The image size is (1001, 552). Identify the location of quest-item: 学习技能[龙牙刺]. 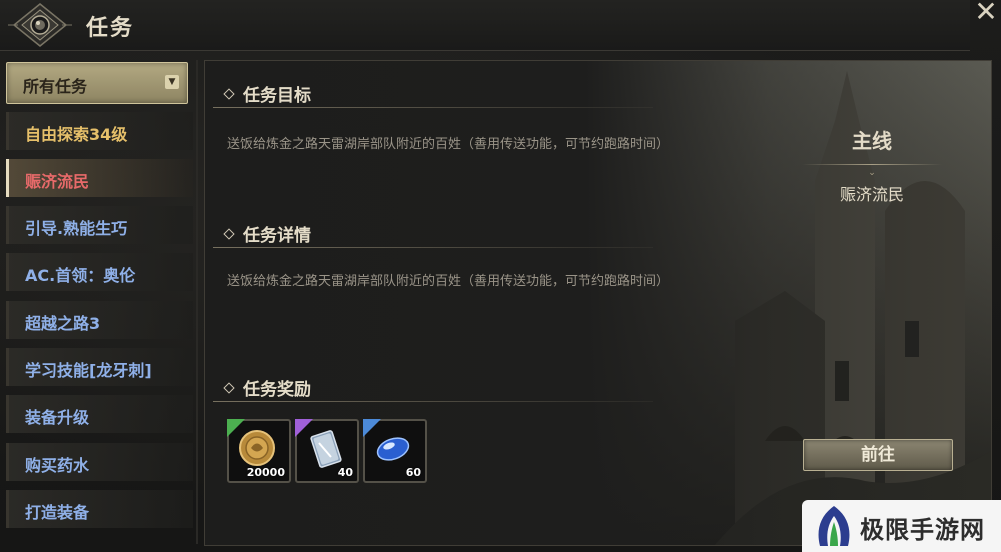
(99, 367).